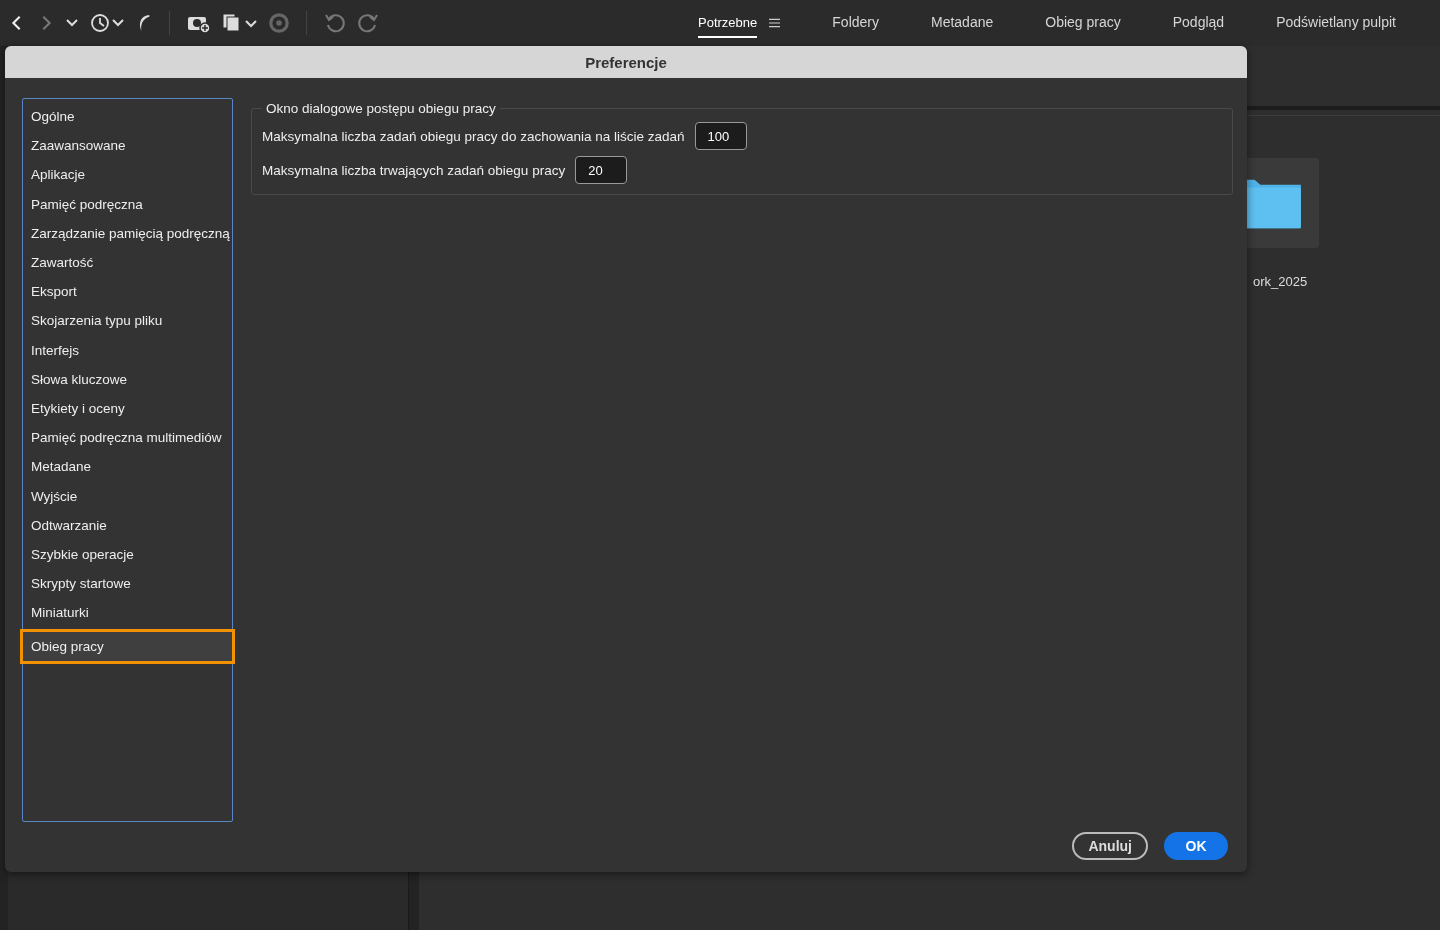 The image size is (1440, 930). I want to click on category-item: Odtwarzanie, so click(127, 525).